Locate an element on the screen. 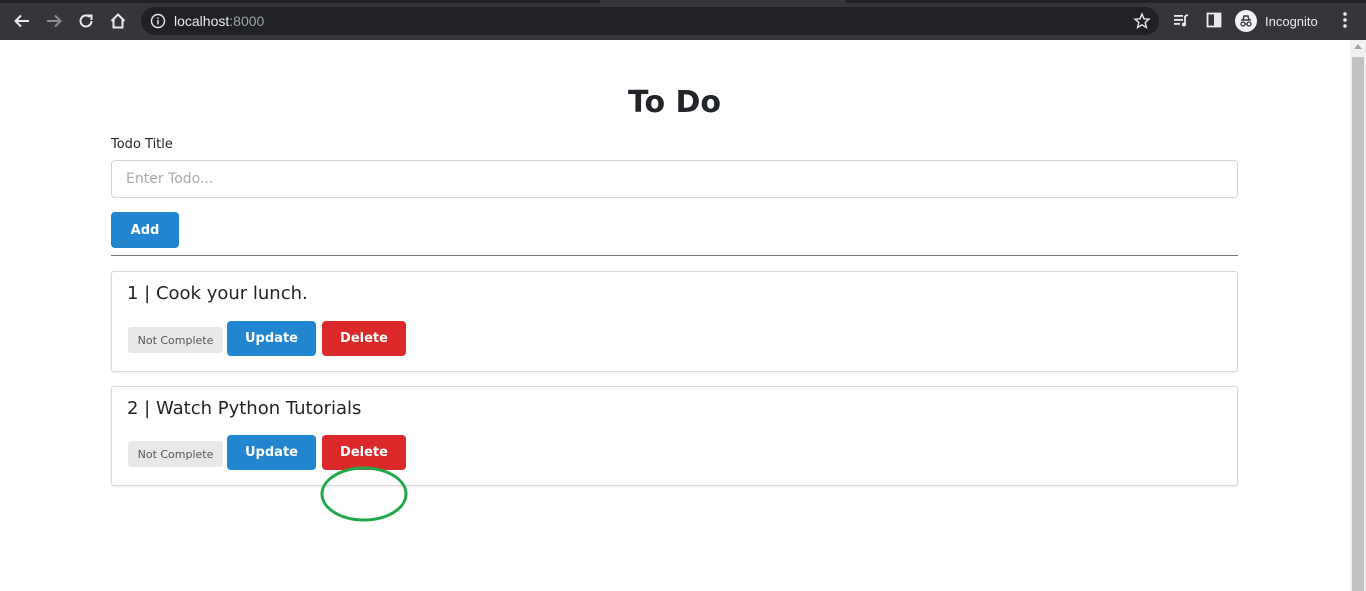  todo-input is located at coordinates (674, 179).